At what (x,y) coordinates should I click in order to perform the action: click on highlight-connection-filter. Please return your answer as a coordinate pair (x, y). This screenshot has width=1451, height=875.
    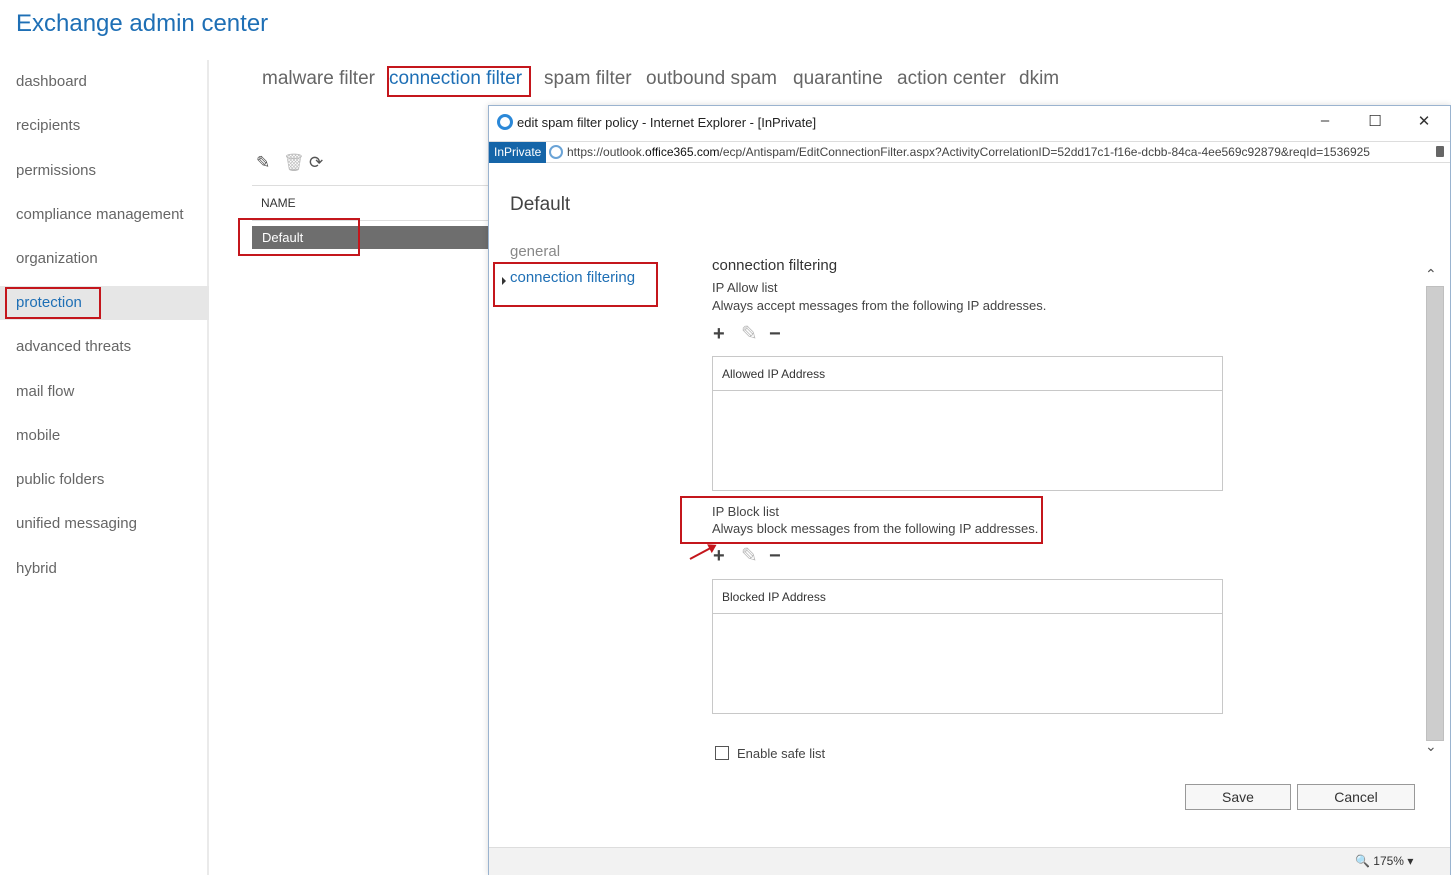
    Looking at the image, I should click on (459, 81).